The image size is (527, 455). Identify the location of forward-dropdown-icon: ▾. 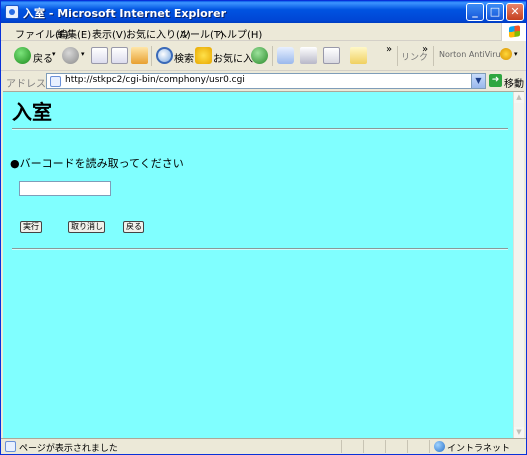
(83, 54).